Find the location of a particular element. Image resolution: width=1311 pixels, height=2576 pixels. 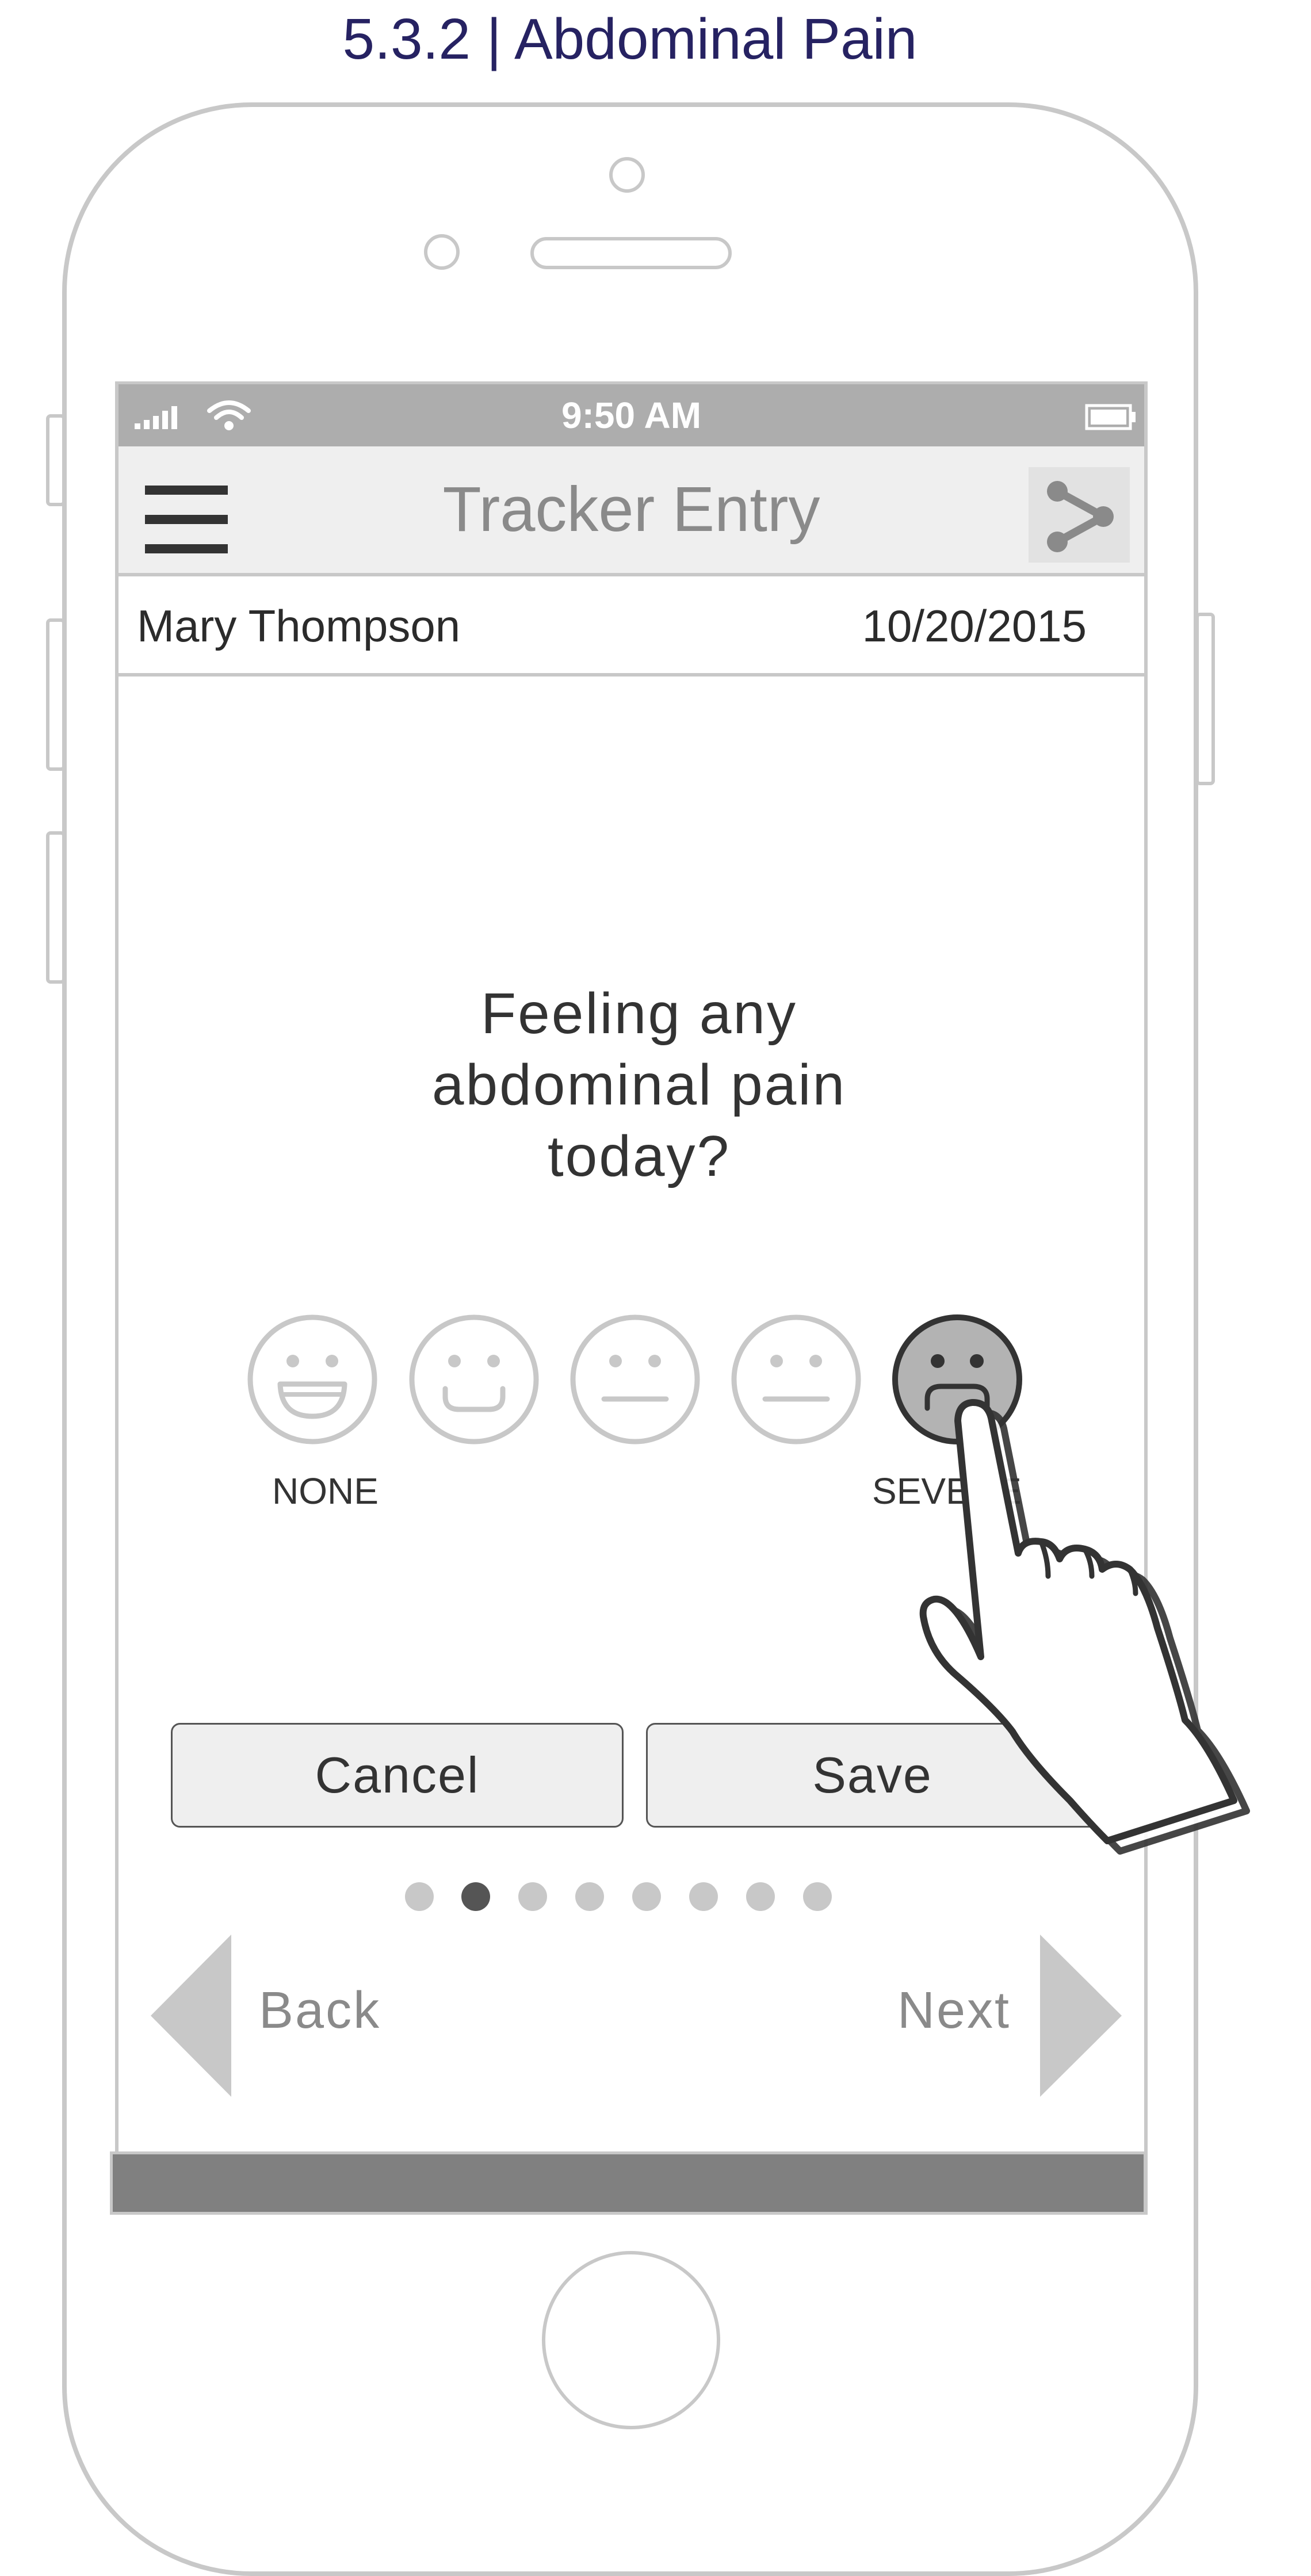

status-bar: 9:50 AM is located at coordinates (631, 415).